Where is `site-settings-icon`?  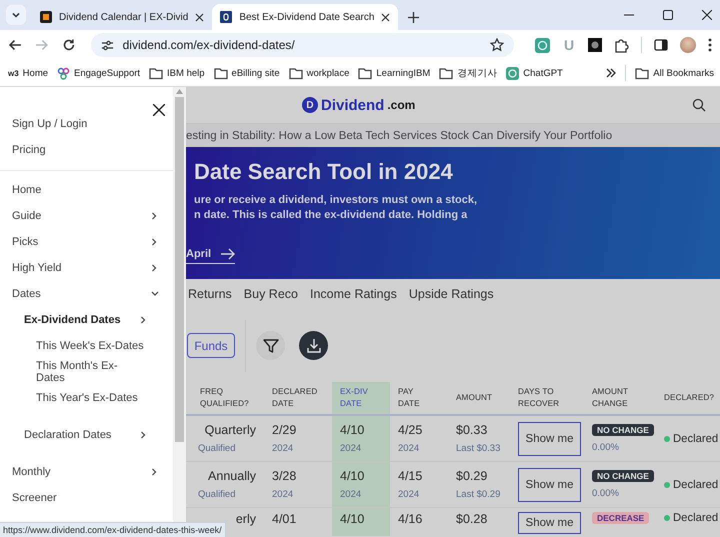 site-settings-icon is located at coordinates (107, 45).